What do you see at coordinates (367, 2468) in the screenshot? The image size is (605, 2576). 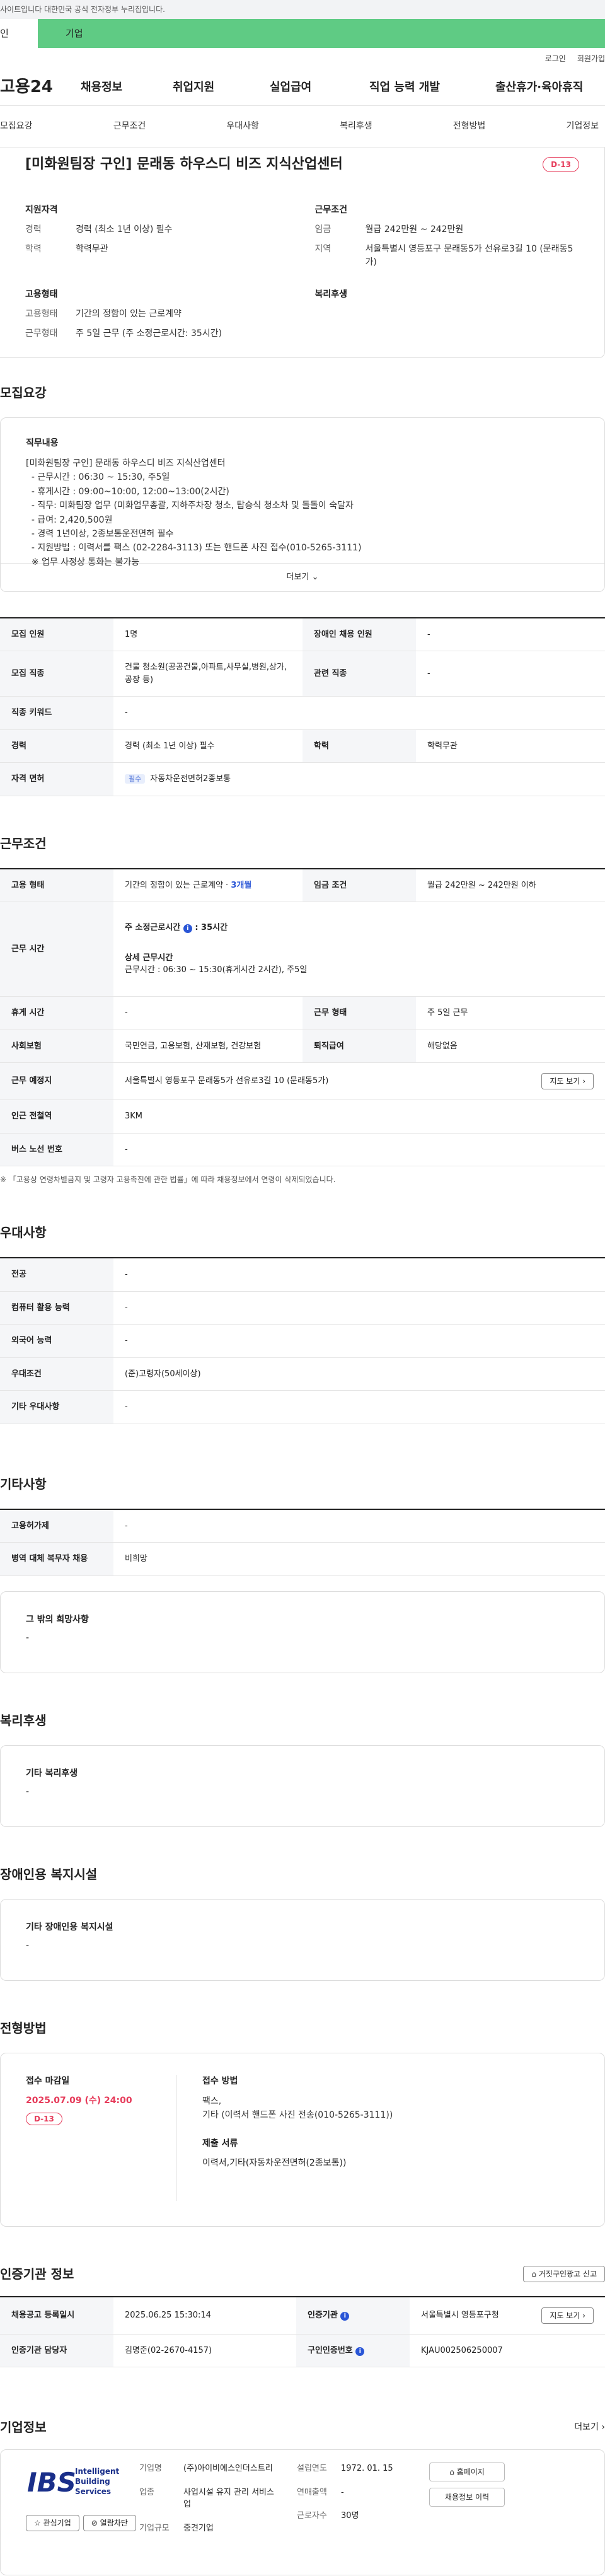 I see `company-value: 1972. 01. 15` at bounding box center [367, 2468].